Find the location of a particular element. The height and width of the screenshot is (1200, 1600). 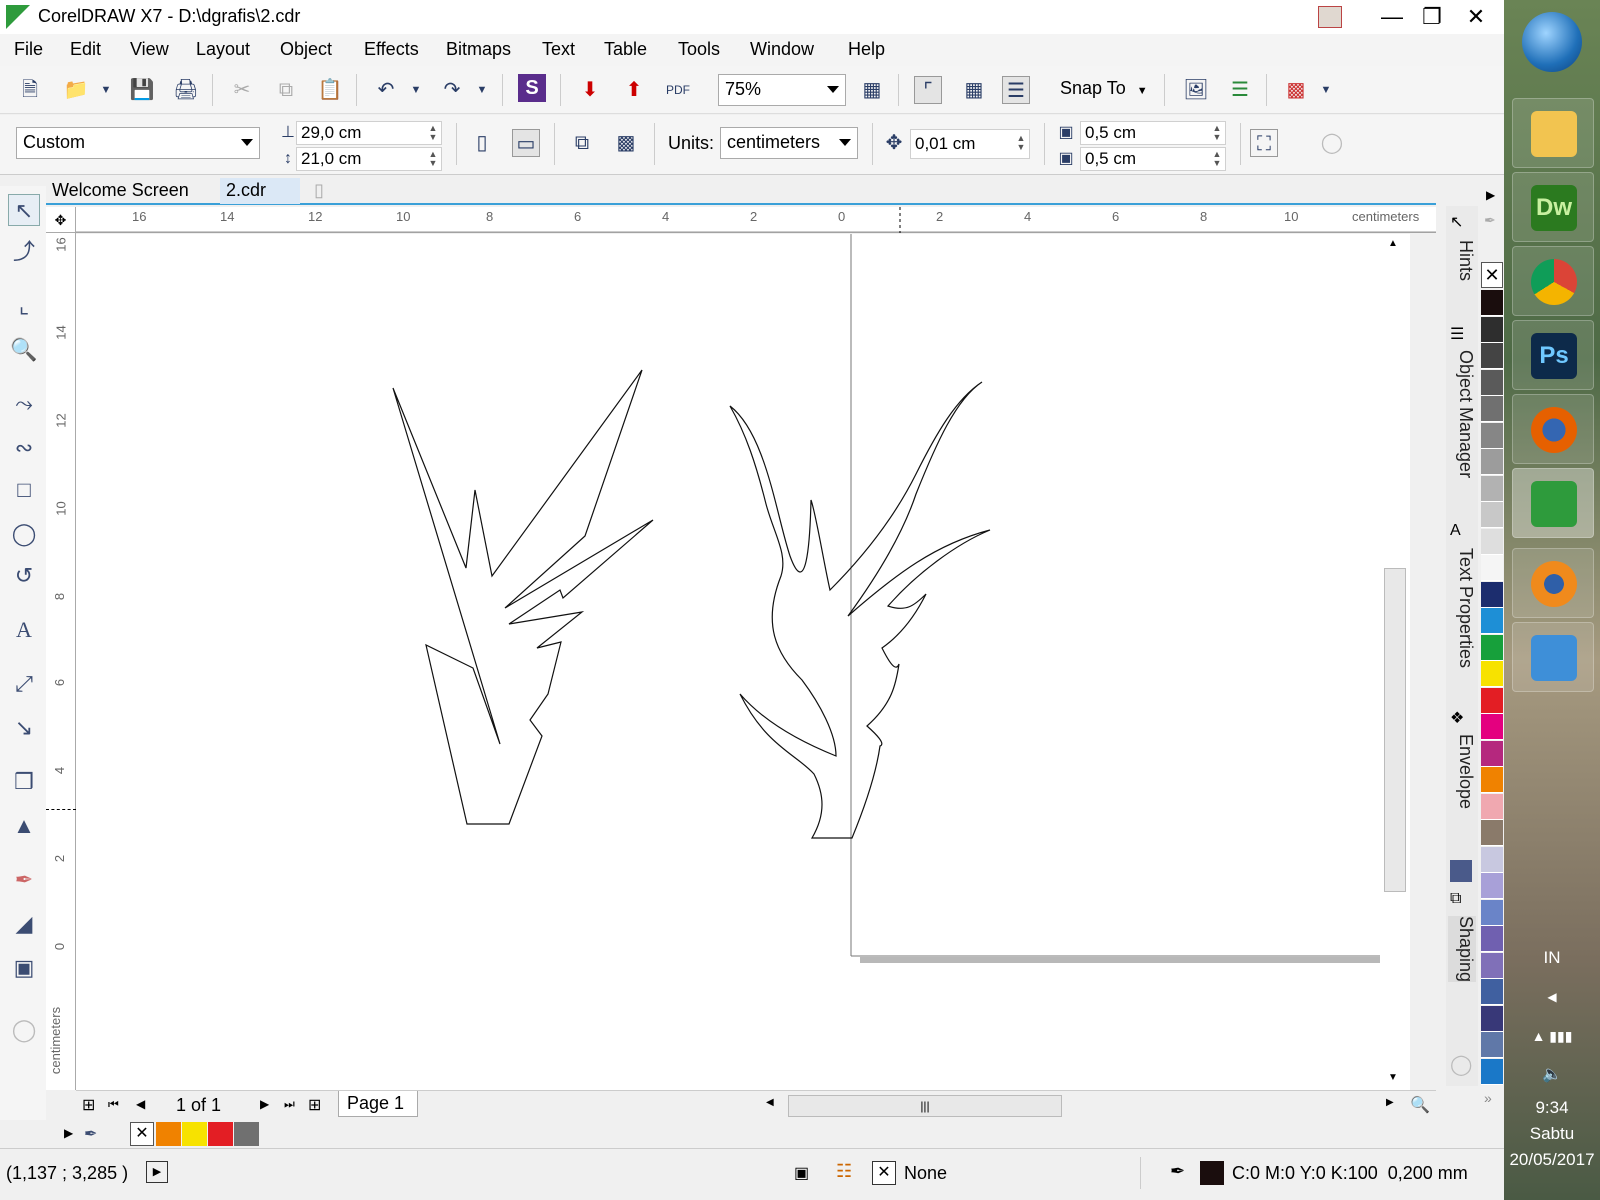

page-width-field: 29,0 cm ▲ ▼ is located at coordinates (369, 133).